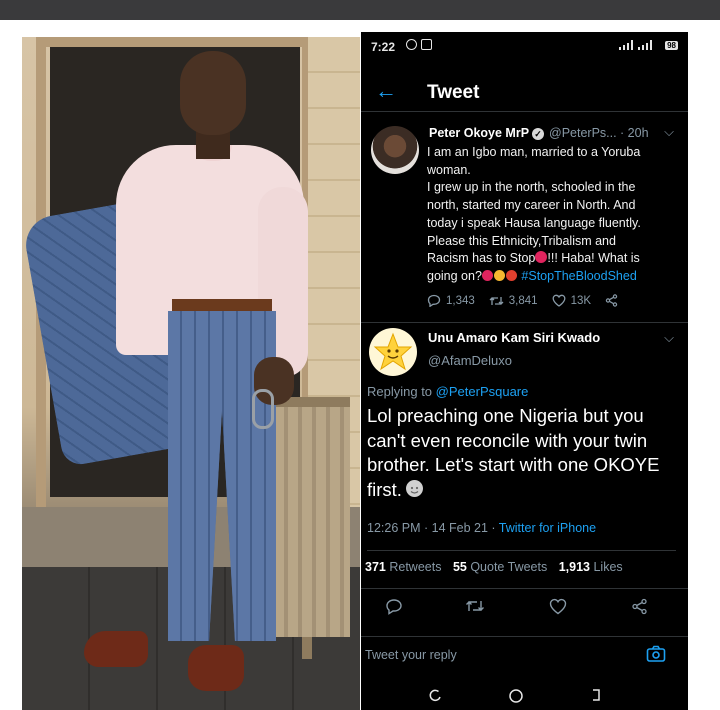 The height and width of the screenshot is (710, 720). I want to click on back-nav-icon, so click(596, 697).